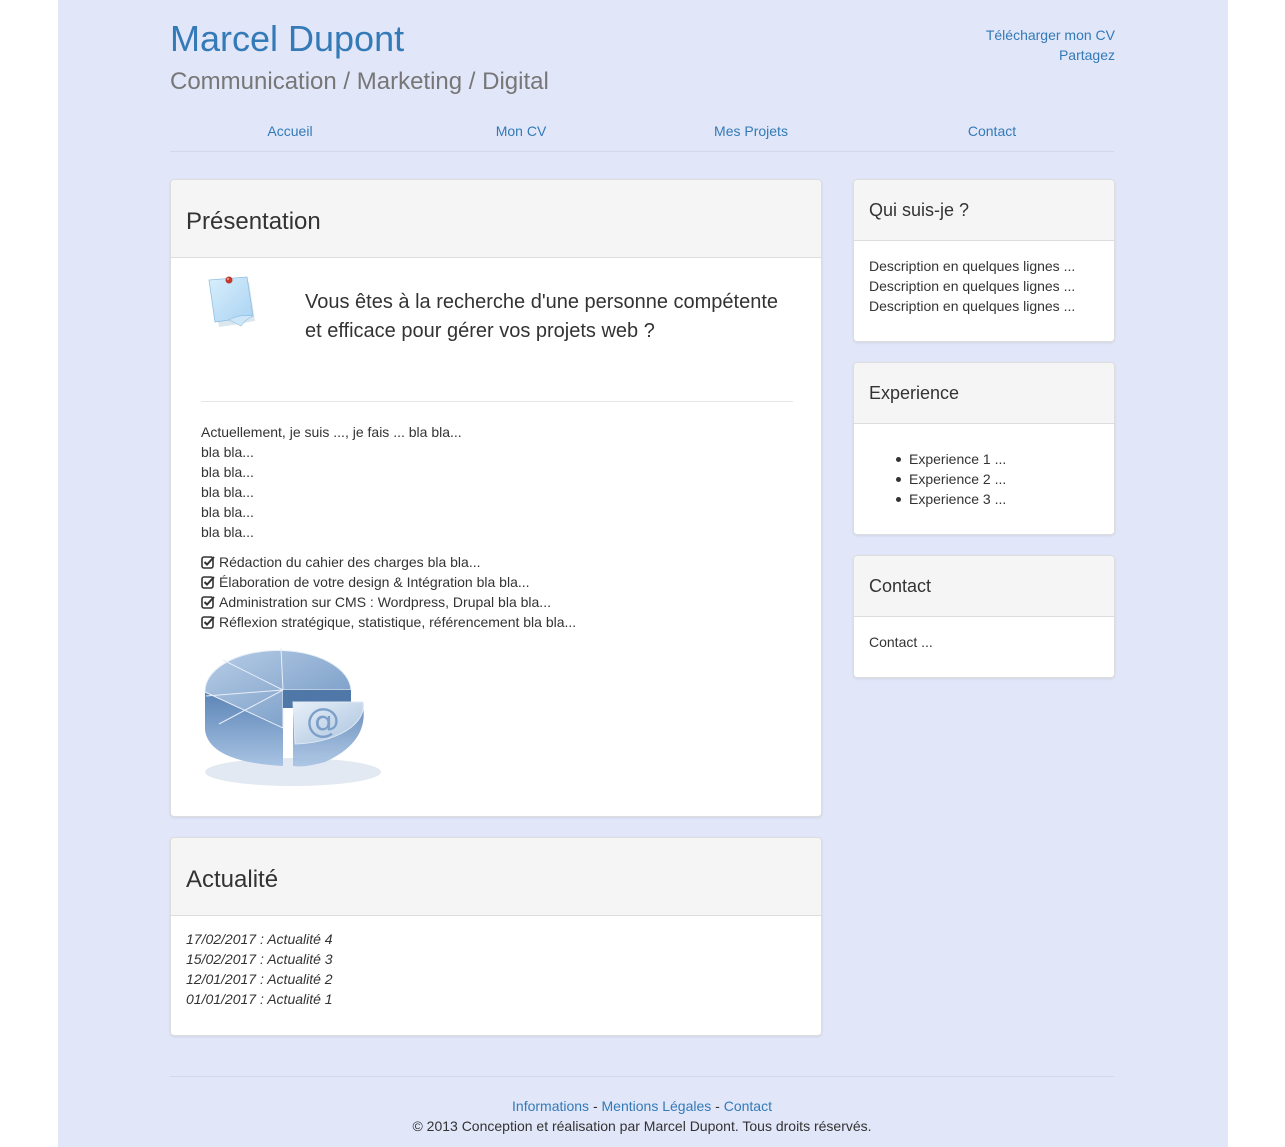 This screenshot has height=1147, width=1285. What do you see at coordinates (496, 877) in the screenshot?
I see `news-title: Actualité` at bounding box center [496, 877].